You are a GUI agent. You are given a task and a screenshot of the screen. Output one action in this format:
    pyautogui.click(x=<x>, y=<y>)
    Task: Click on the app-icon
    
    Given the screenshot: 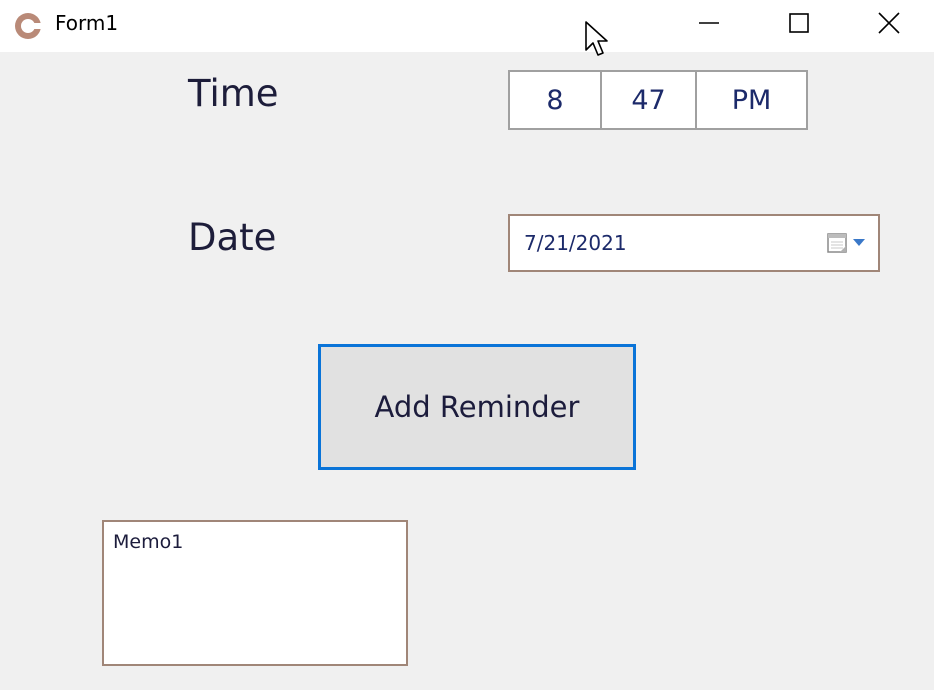 What is the action you would take?
    pyautogui.click(x=28, y=26)
    